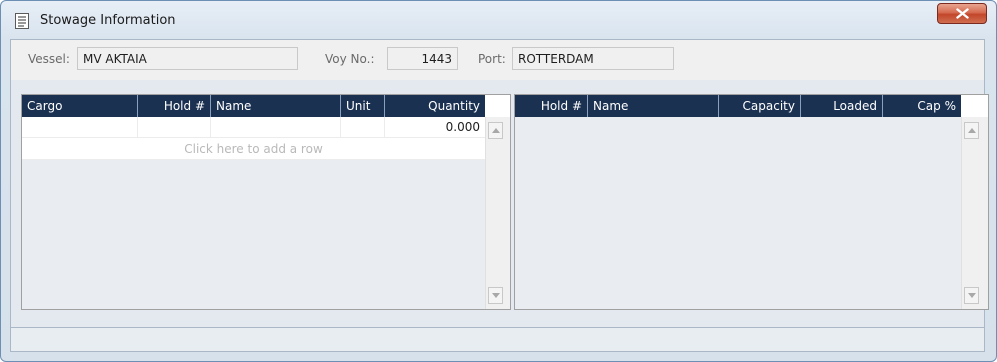 The height and width of the screenshot is (362, 997). Describe the element at coordinates (80, 127) in the screenshot. I see `cell-cargo` at that location.